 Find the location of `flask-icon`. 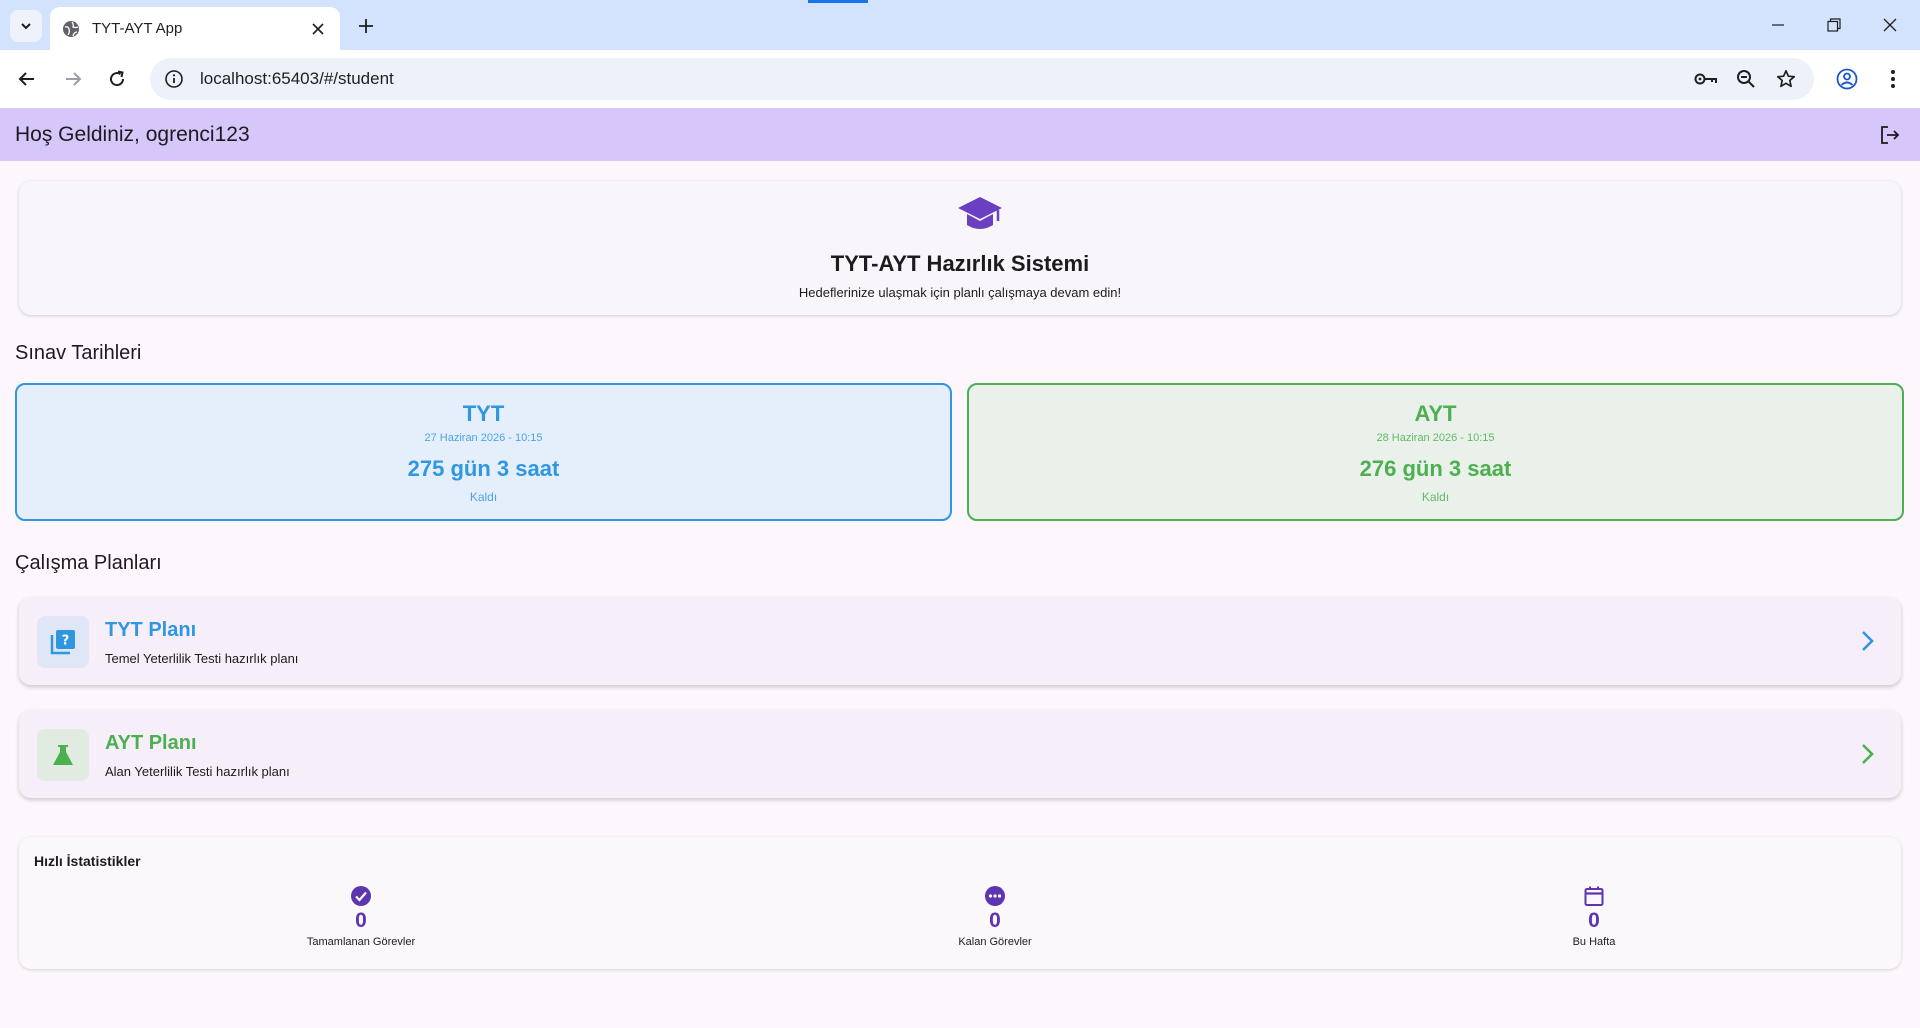

flask-icon is located at coordinates (63, 755).